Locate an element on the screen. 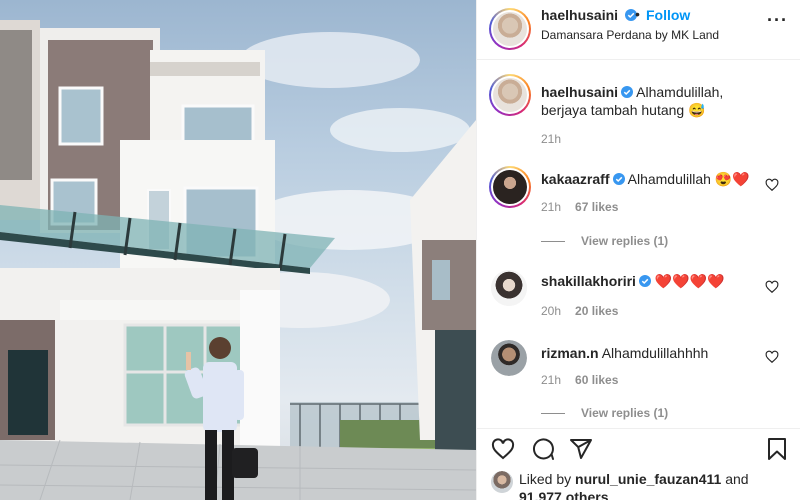  comment-item: shakillakhoriri ❤️❤️❤️❤️ 20h 20 likes is located at coordinates (638, 298).